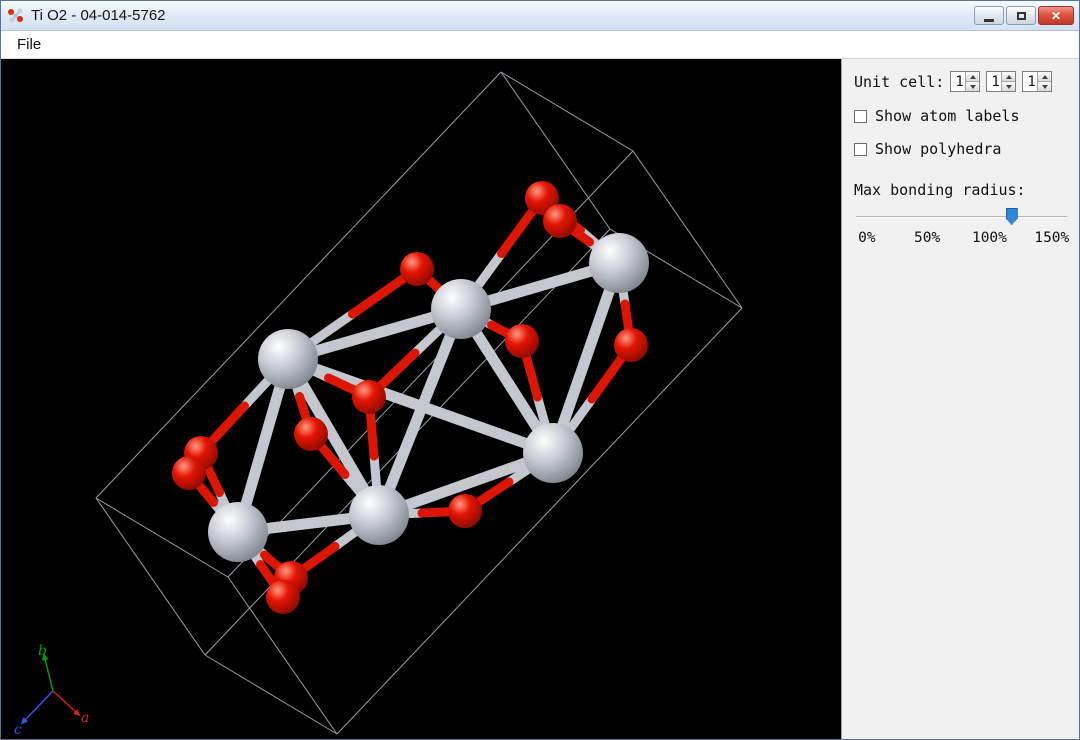 This screenshot has width=1080, height=740. Describe the element at coordinates (989, 238) in the screenshot. I see `tick-label: 100%` at that location.